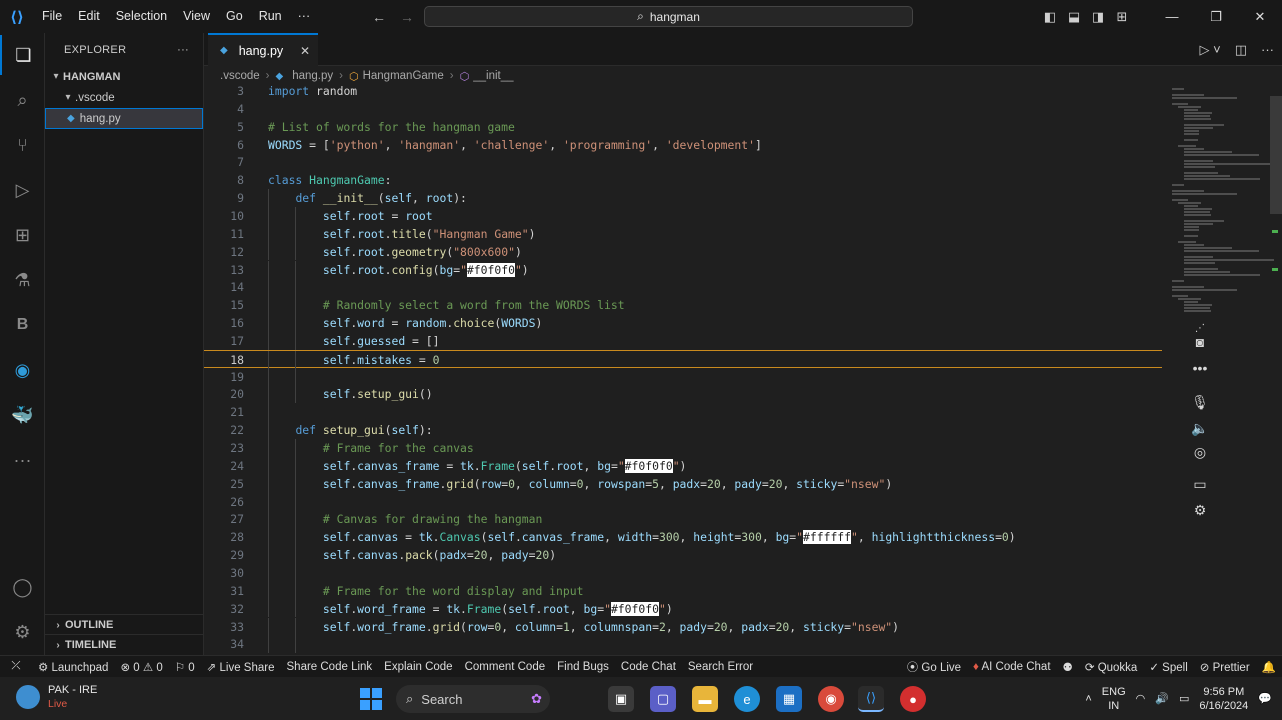 This screenshot has width=1282, height=720. What do you see at coordinates (124, 624) in the screenshot?
I see `outline-section: › OUTLINE` at bounding box center [124, 624].